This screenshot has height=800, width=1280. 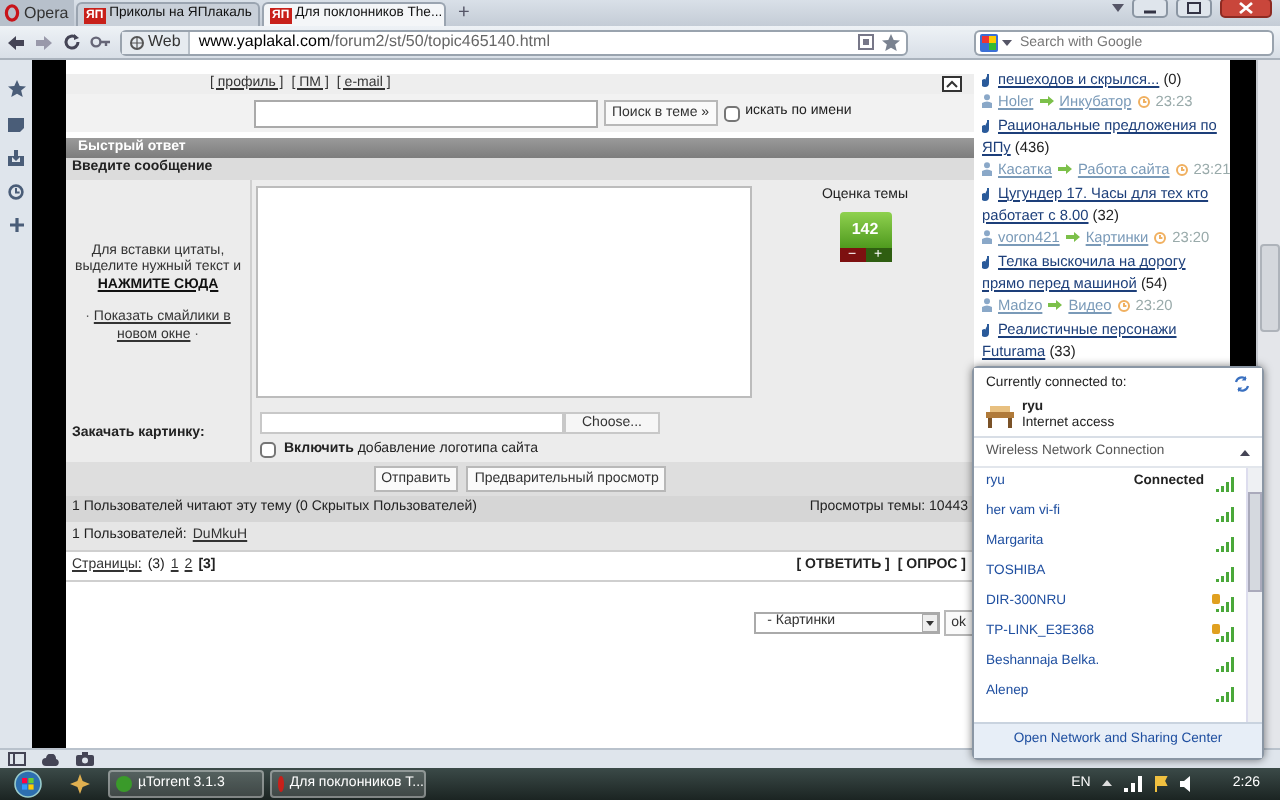 What do you see at coordinates (464, 14) in the screenshot?
I see `new-tab-button: +` at bounding box center [464, 14].